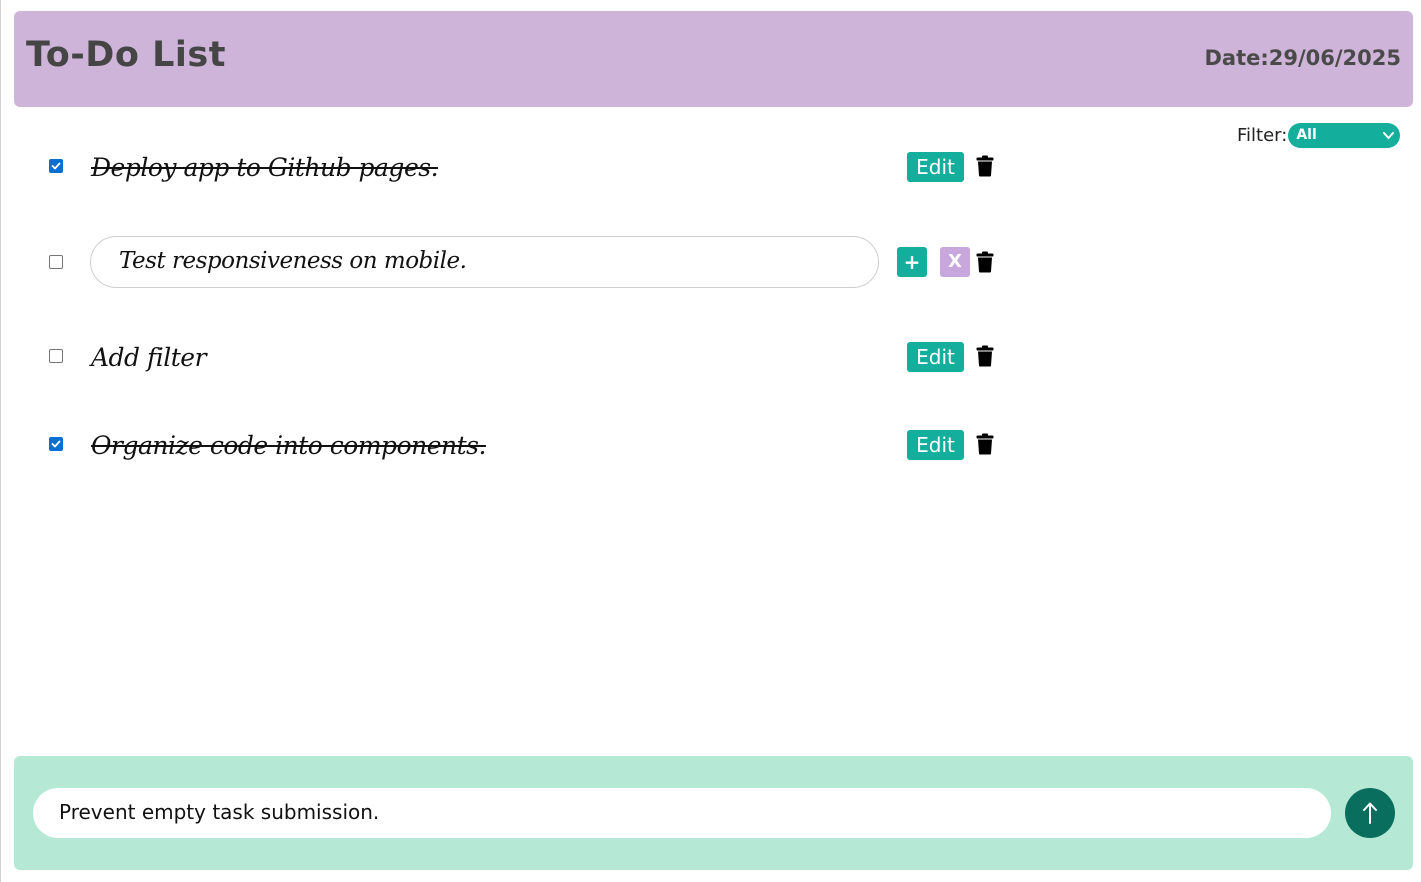 This screenshot has width=1422, height=882. Describe the element at coordinates (288, 445) in the screenshot. I see `task-text: Organize code into components.` at that location.